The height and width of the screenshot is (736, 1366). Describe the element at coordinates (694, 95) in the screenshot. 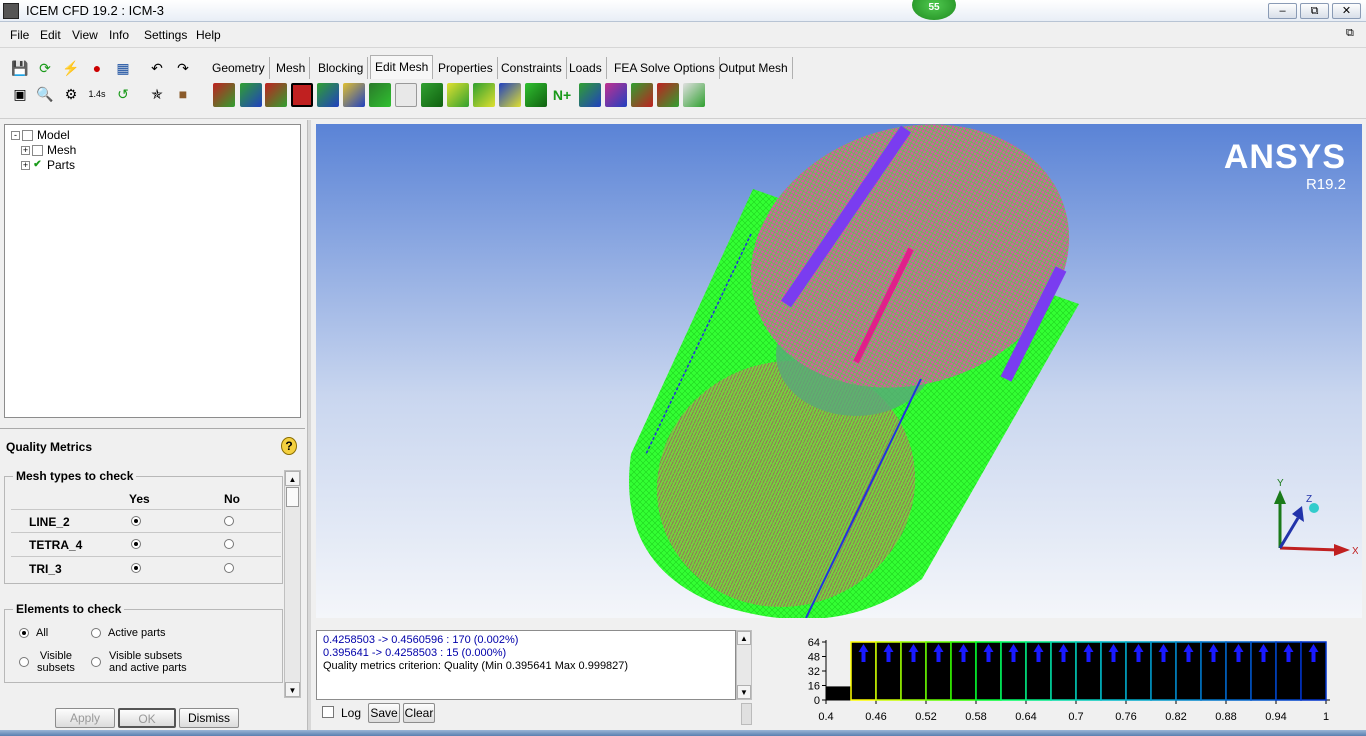

I see `edit-distributed-attribute-icon` at that location.